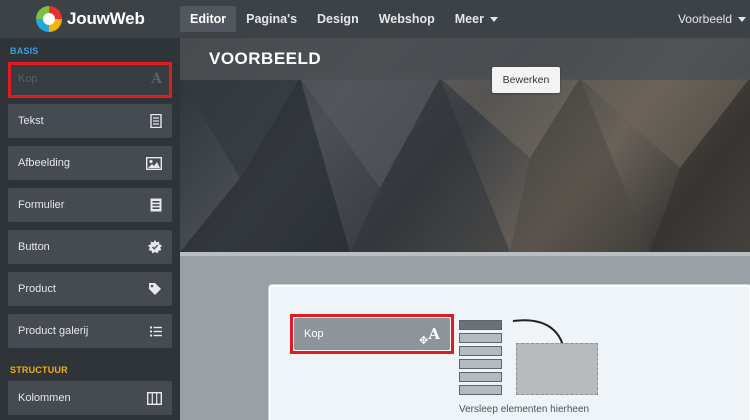  What do you see at coordinates (44, 398) in the screenshot?
I see `sidebar-item-label: Kolommen` at bounding box center [44, 398].